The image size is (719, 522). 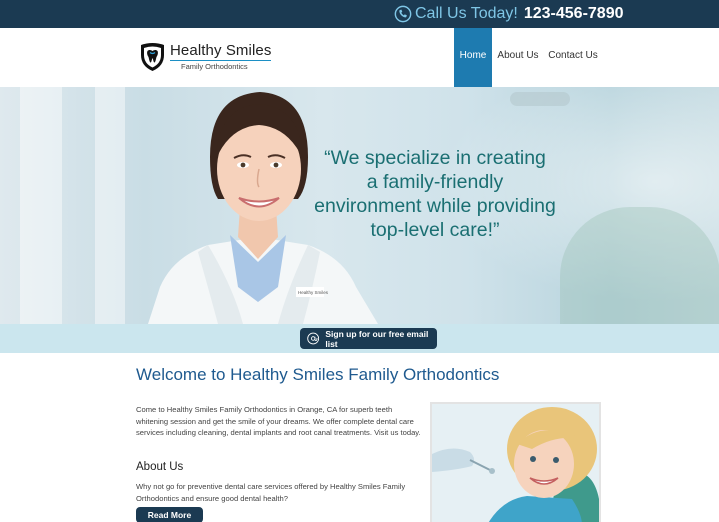 I want to click on phone-number: 123-456-7890, so click(x=574, y=14).